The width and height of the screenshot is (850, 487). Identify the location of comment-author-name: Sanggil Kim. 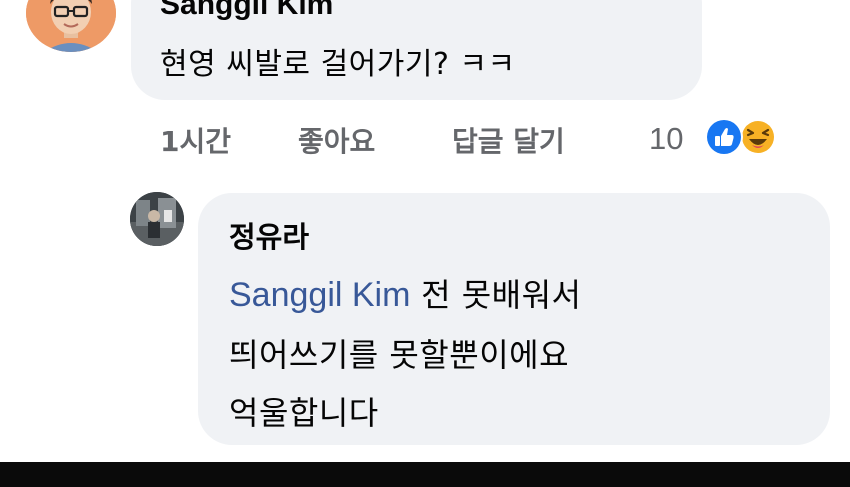
(246, 11).